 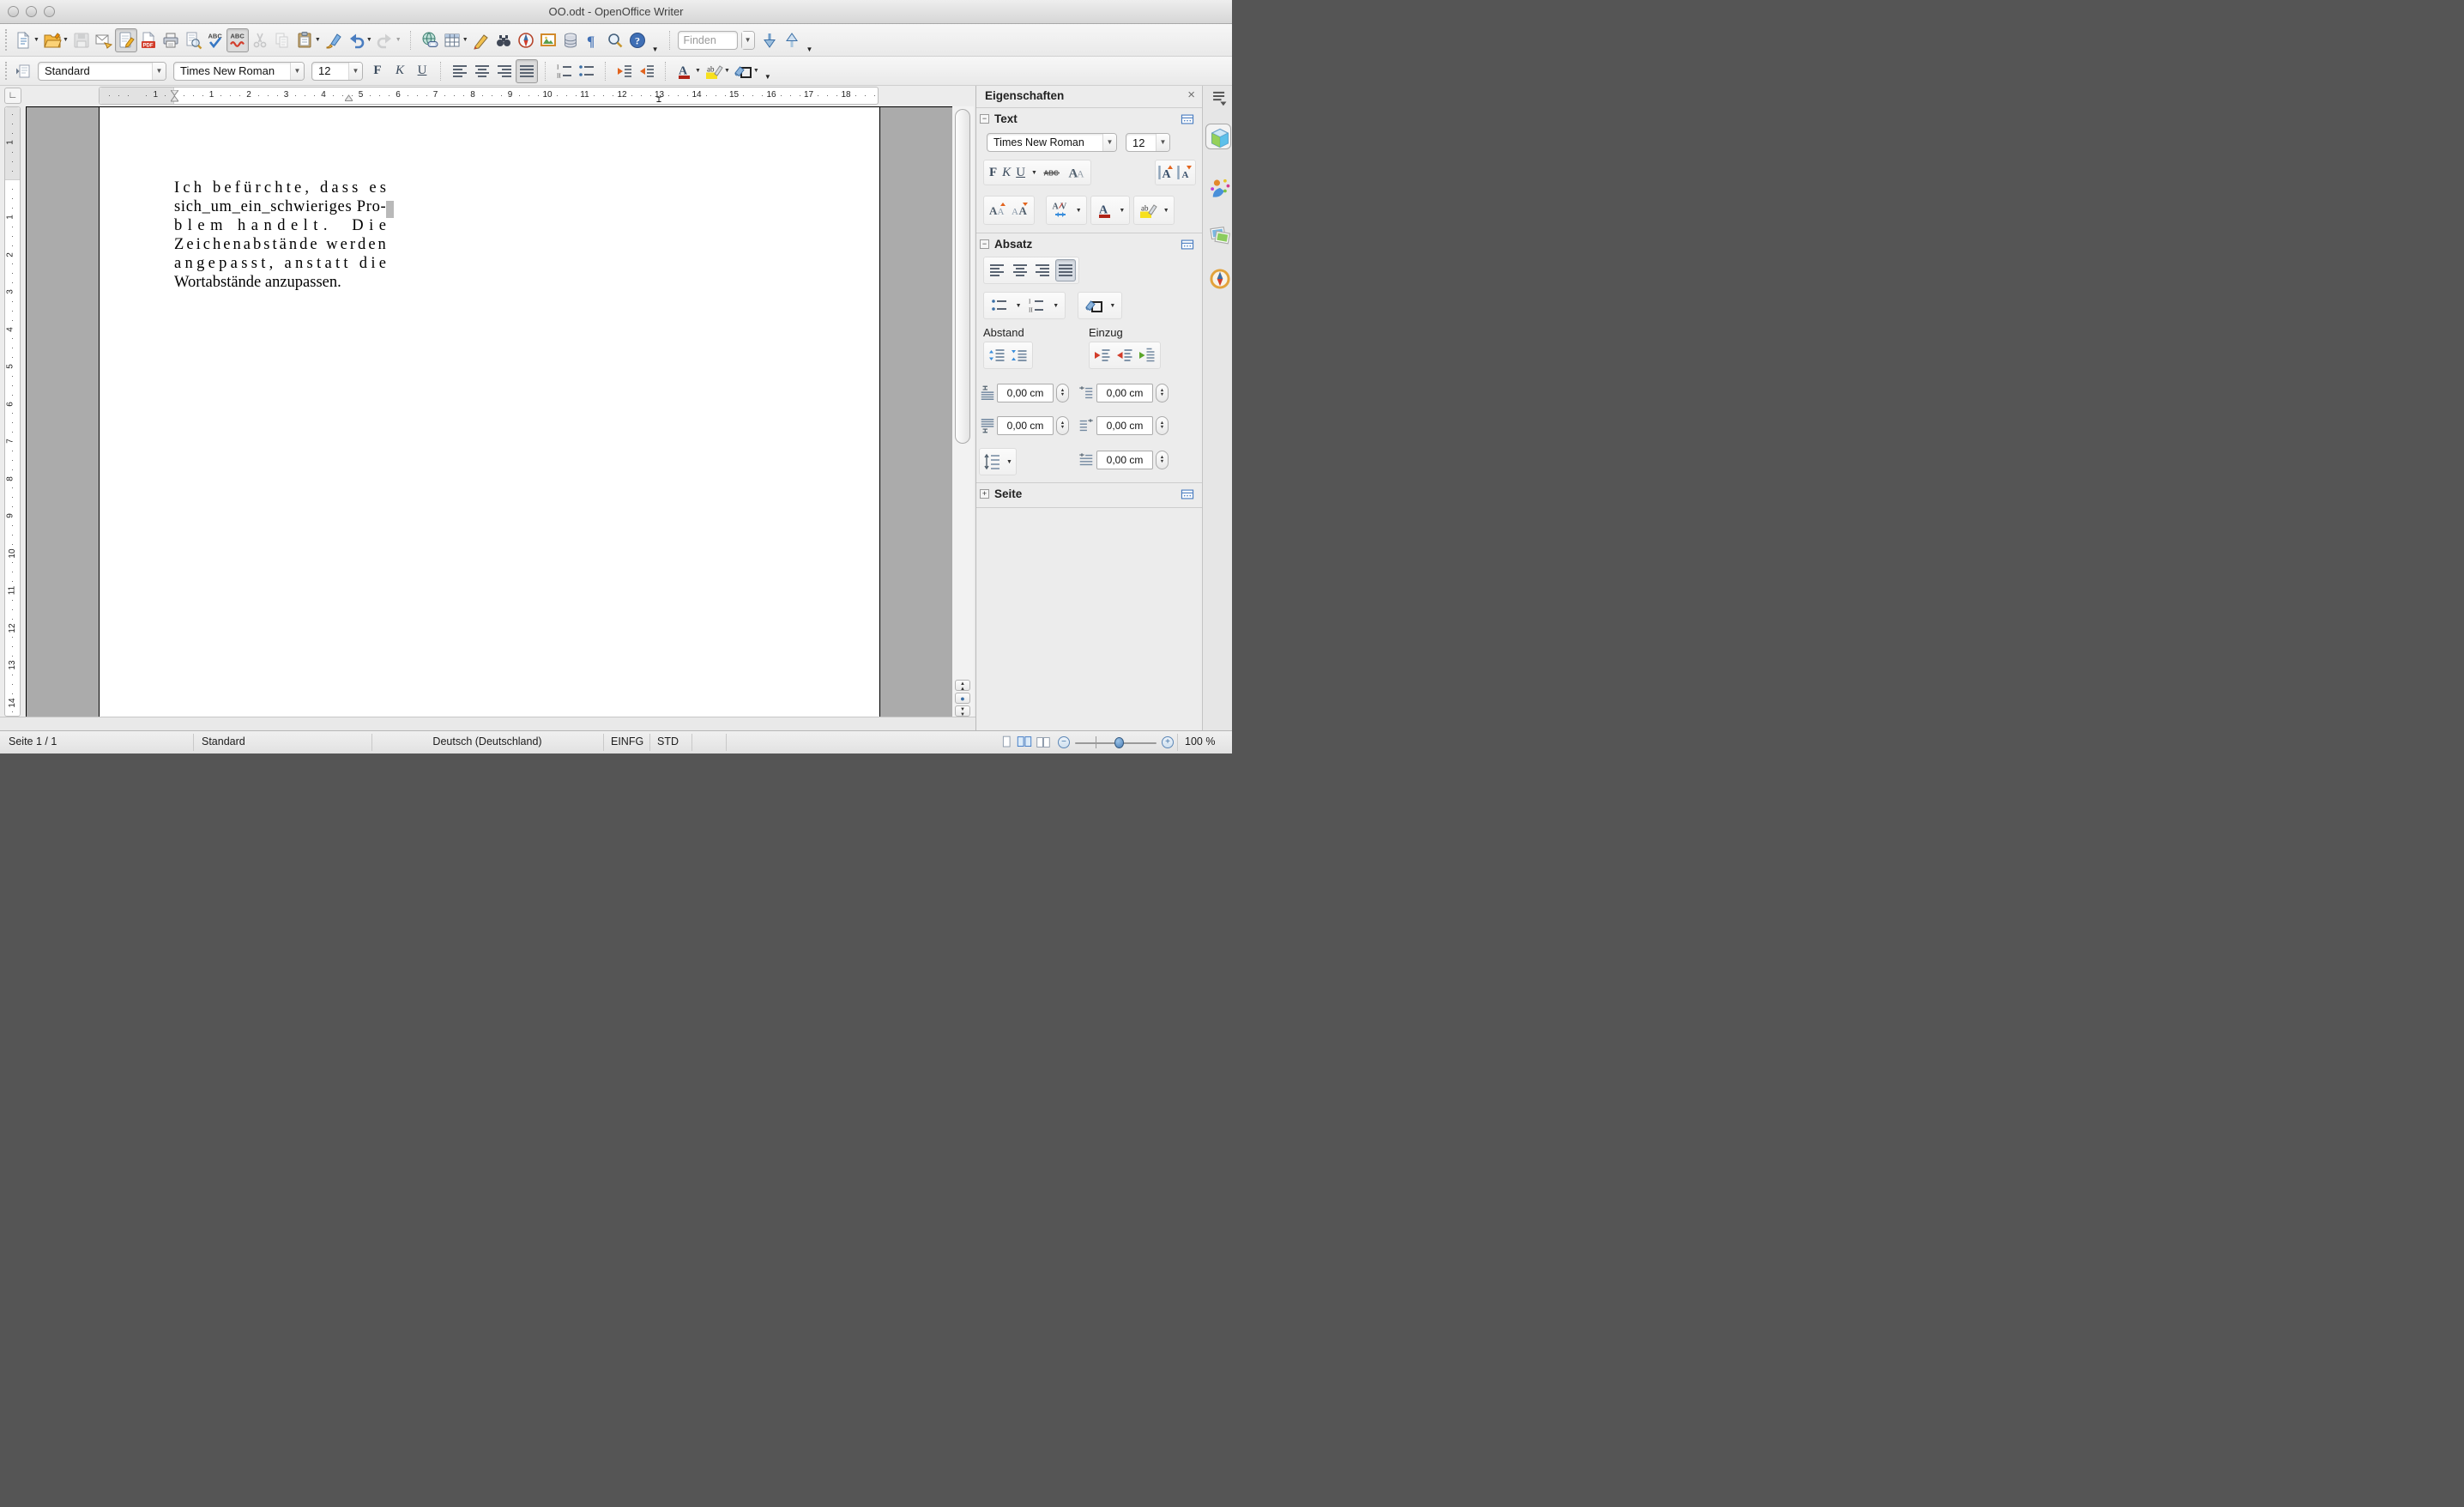 What do you see at coordinates (993, 173) in the screenshot?
I see `sidebar-bold-button: F` at bounding box center [993, 173].